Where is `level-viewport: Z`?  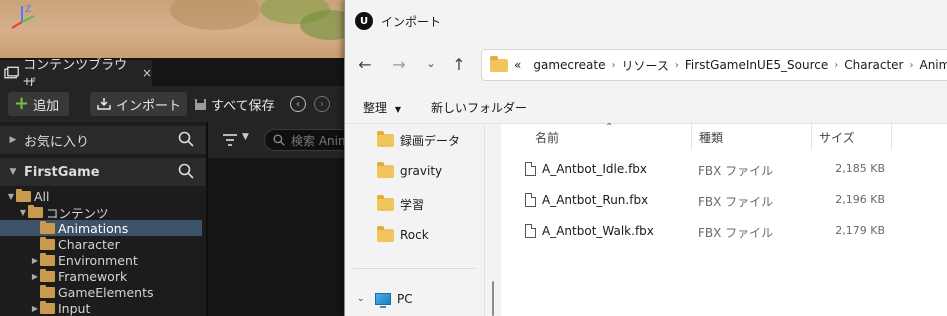 level-viewport: Z is located at coordinates (175, 29).